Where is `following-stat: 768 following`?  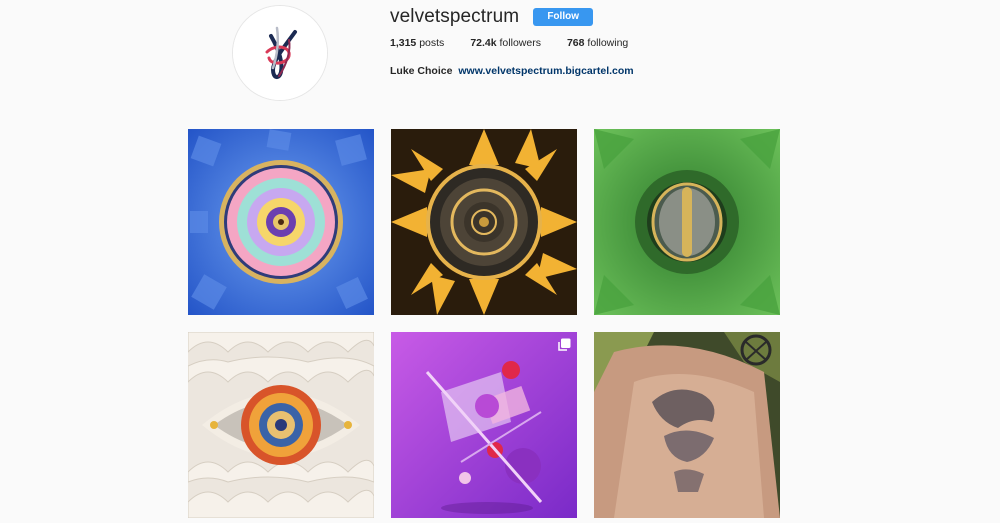 following-stat: 768 following is located at coordinates (597, 43).